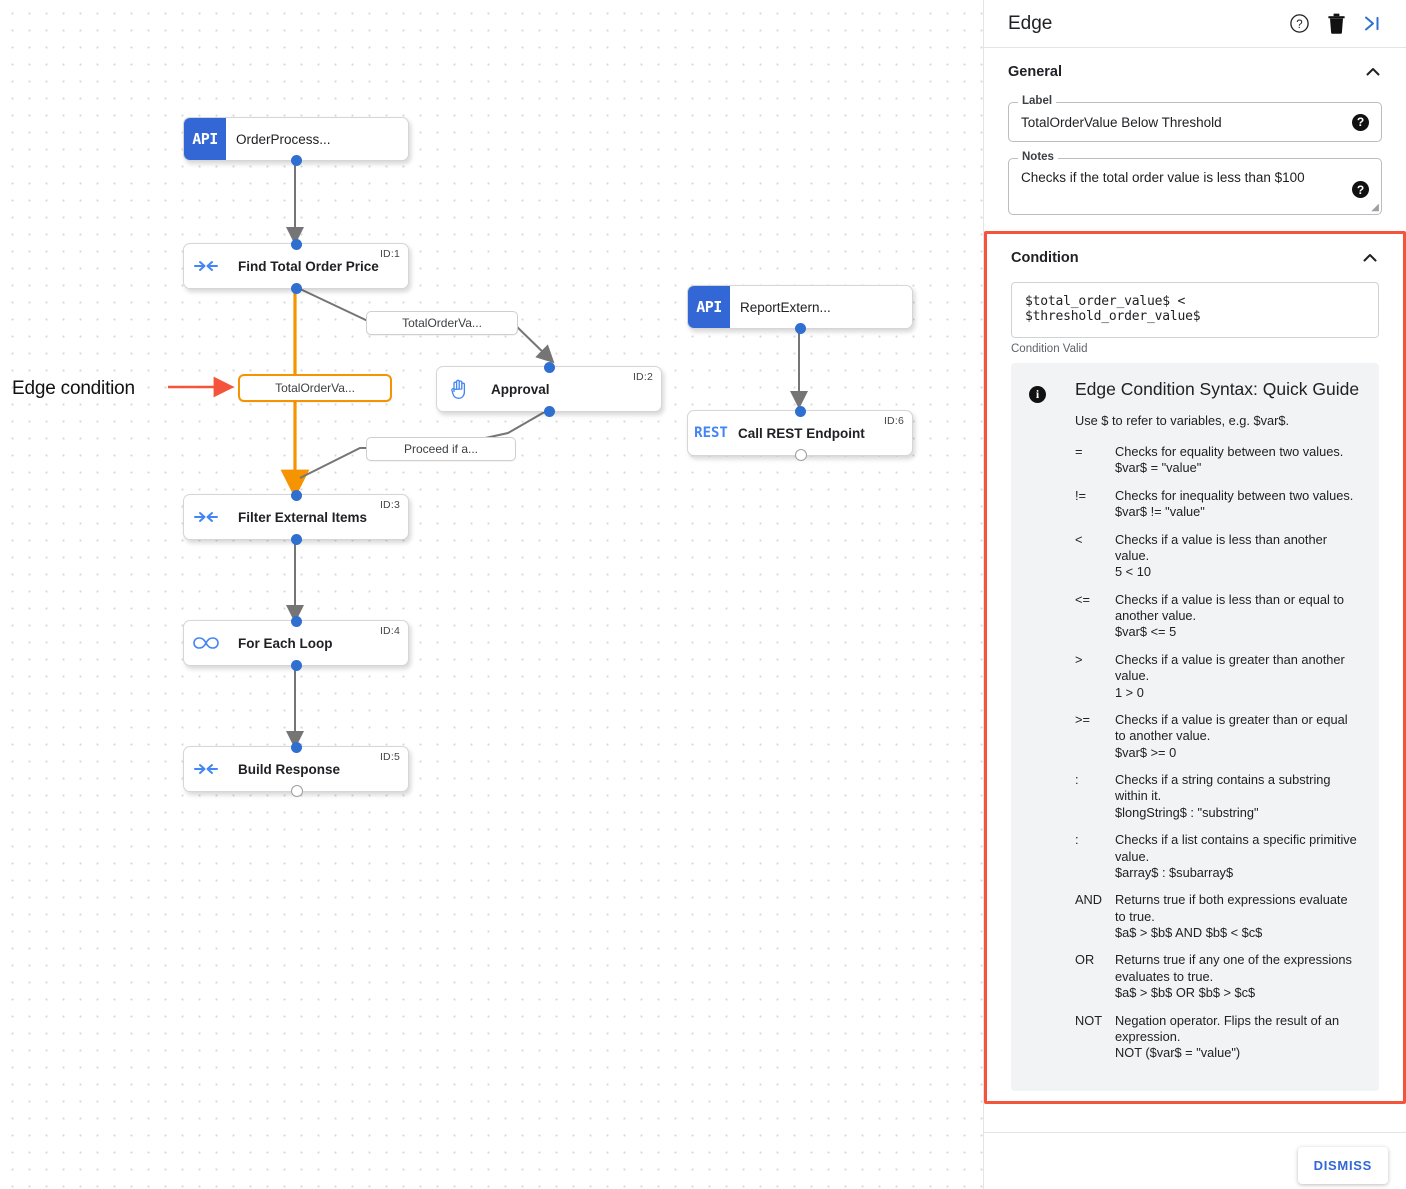  I want to click on operator-symbol: !=, so click(1081, 495).